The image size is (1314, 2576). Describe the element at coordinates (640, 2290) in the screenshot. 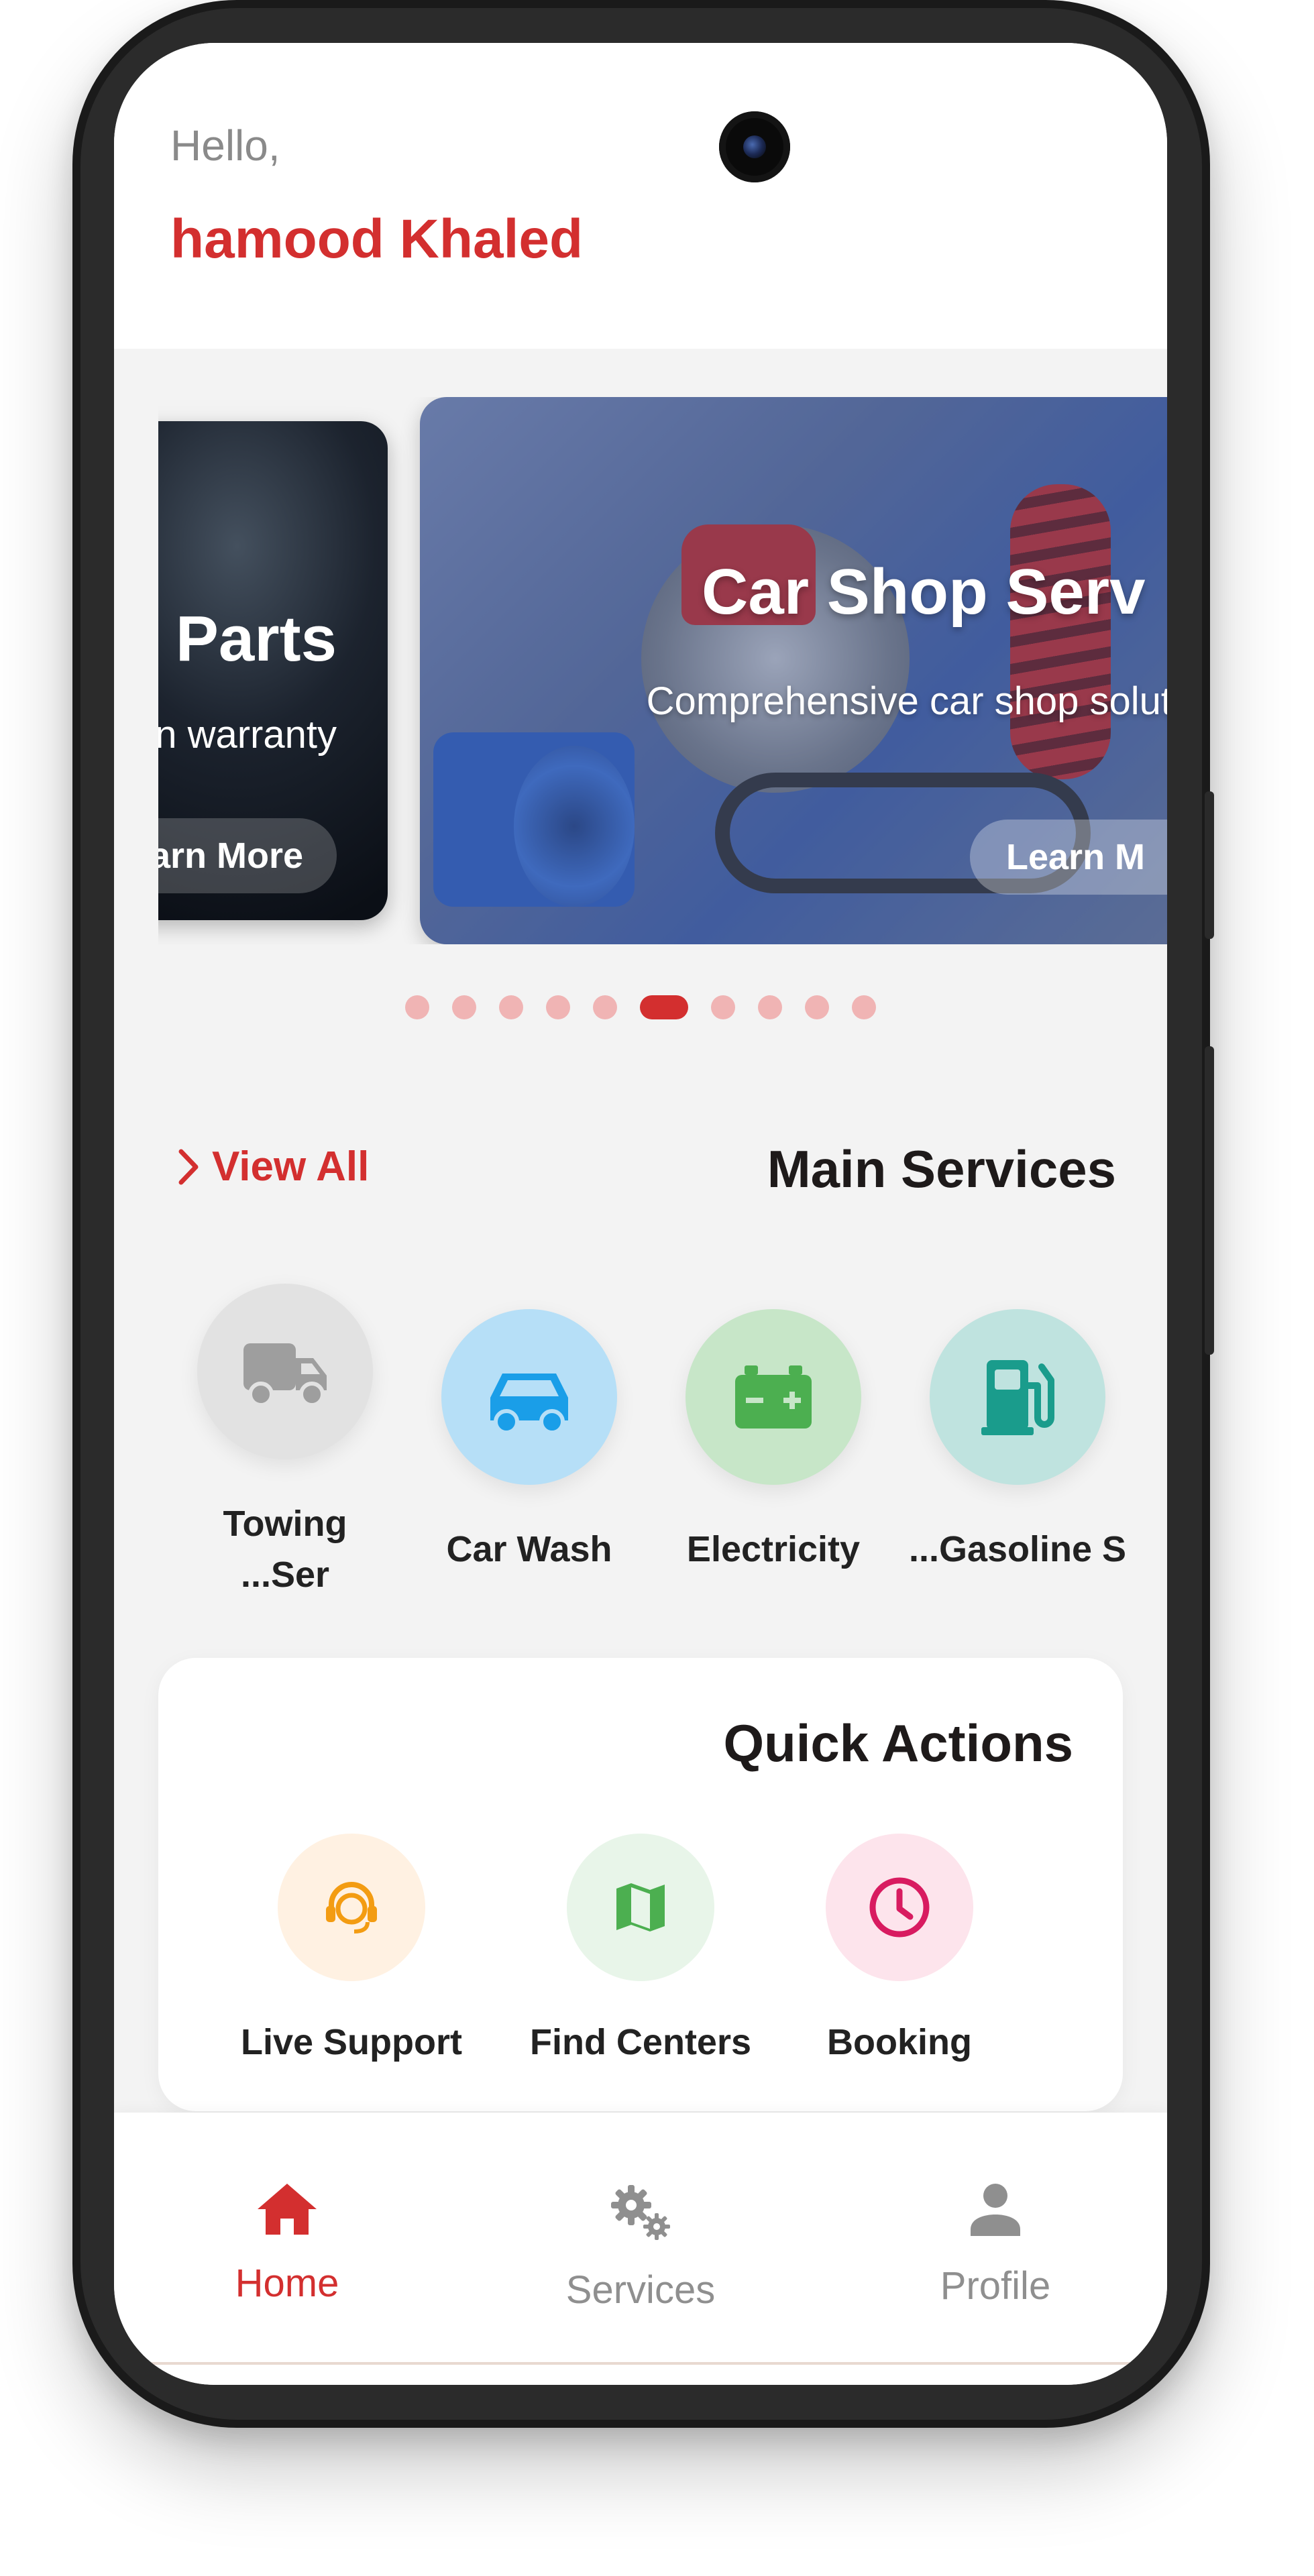

I see `nav-label: Services` at that location.